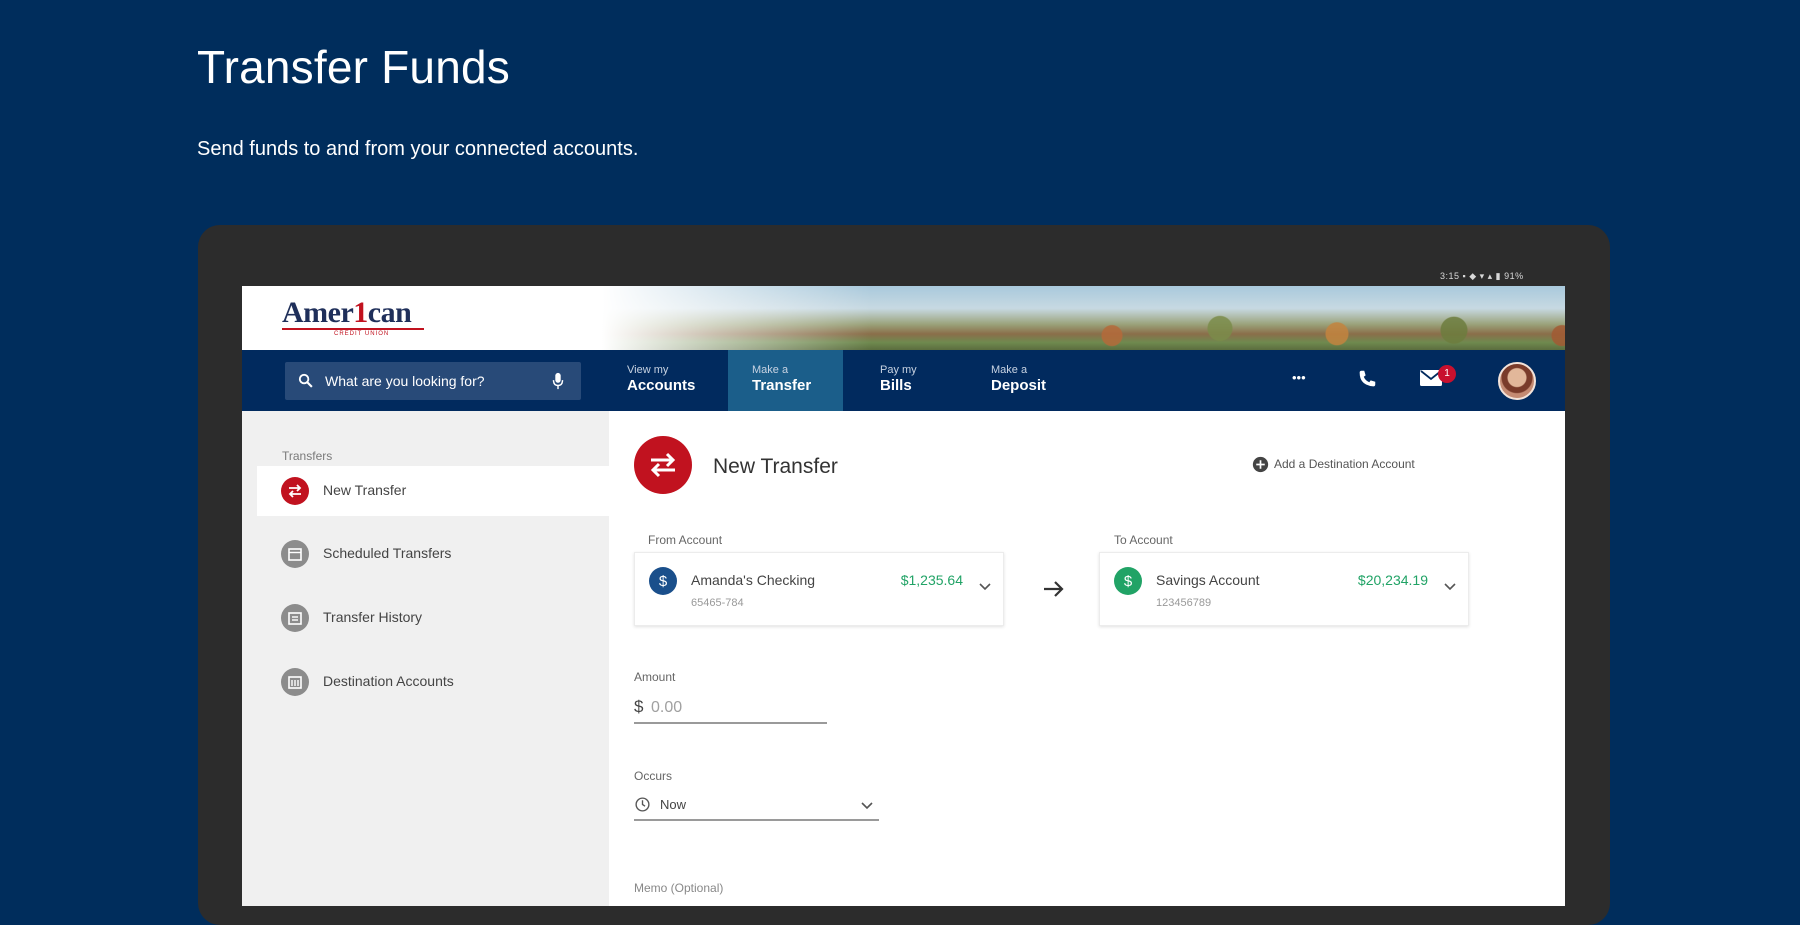 The width and height of the screenshot is (1800, 925). Describe the element at coordinates (1019, 385) in the screenshot. I see `nav-make-deposit-label: Deposit` at that location.